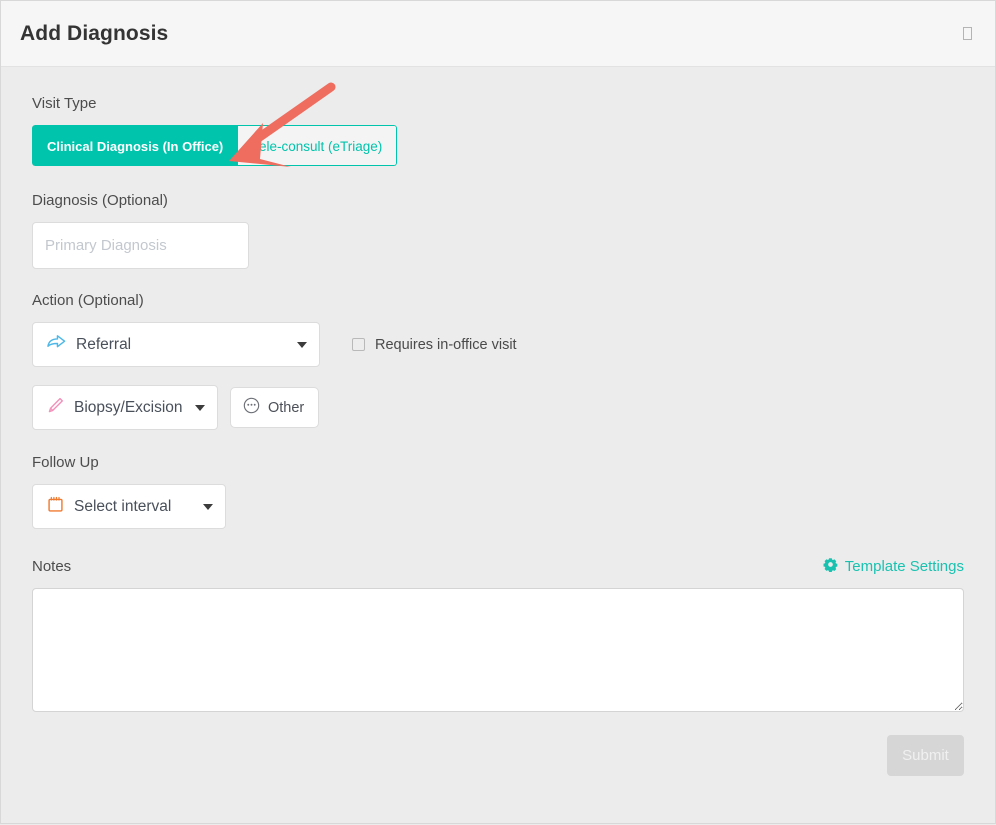  I want to click on visit-type-option-clinical: Clinical Diagnosis (In Office), so click(135, 145).